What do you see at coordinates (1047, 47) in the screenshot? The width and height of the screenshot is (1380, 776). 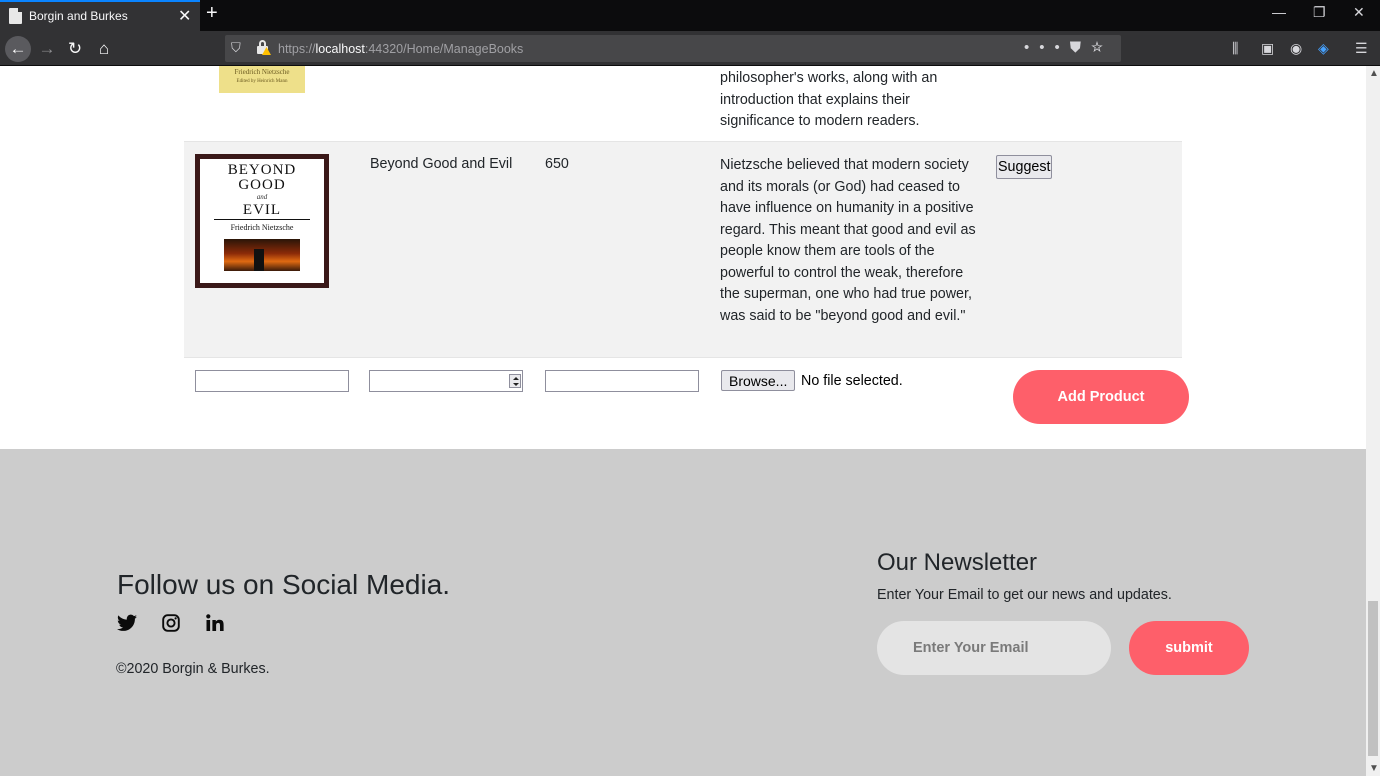 I see `page-actions-icon: •••` at bounding box center [1047, 47].